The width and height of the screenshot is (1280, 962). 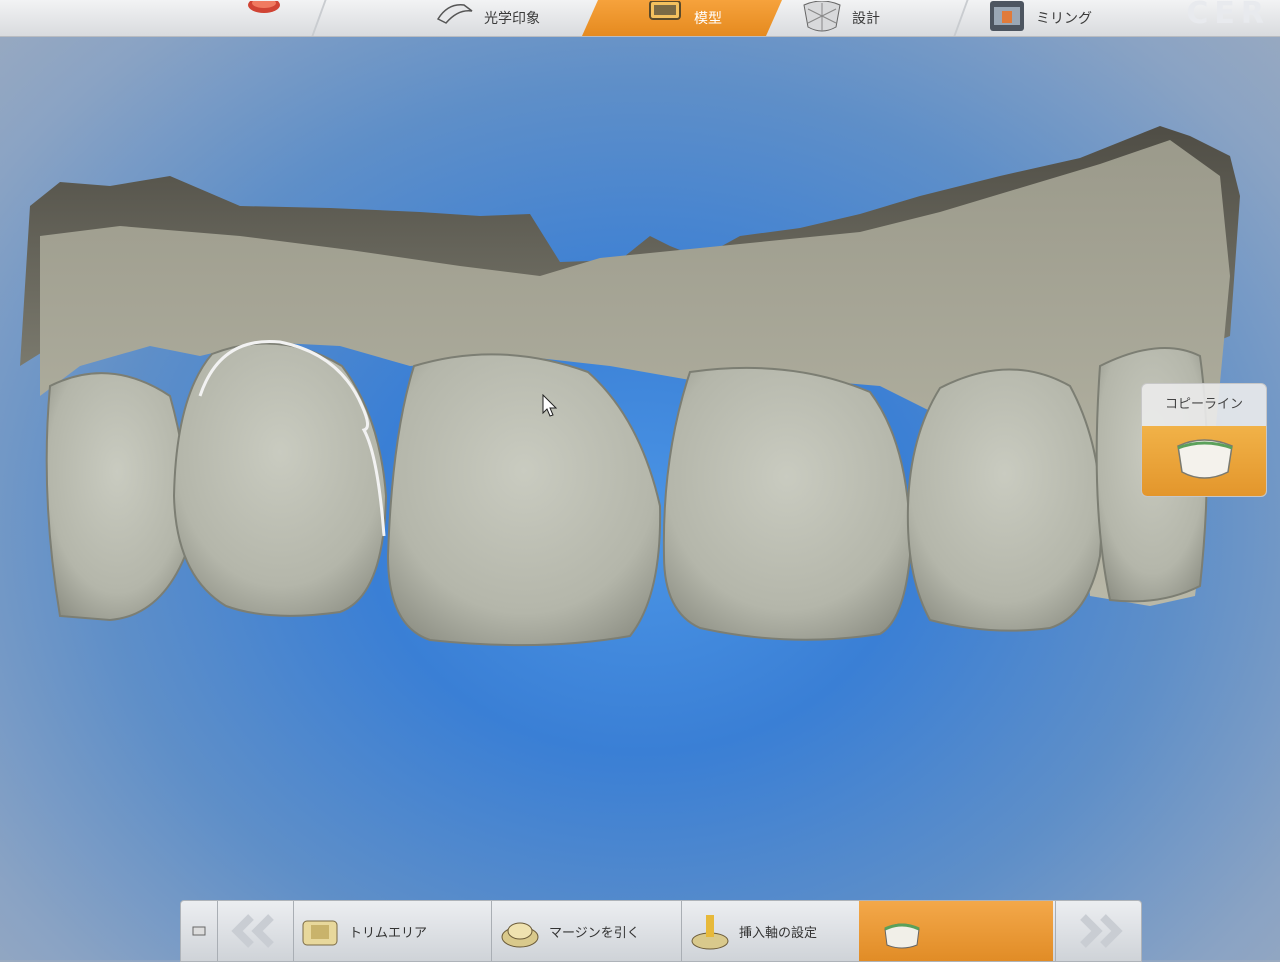 What do you see at coordinates (252, 931) in the screenshot?
I see `double-chevron-left-icon` at bounding box center [252, 931].